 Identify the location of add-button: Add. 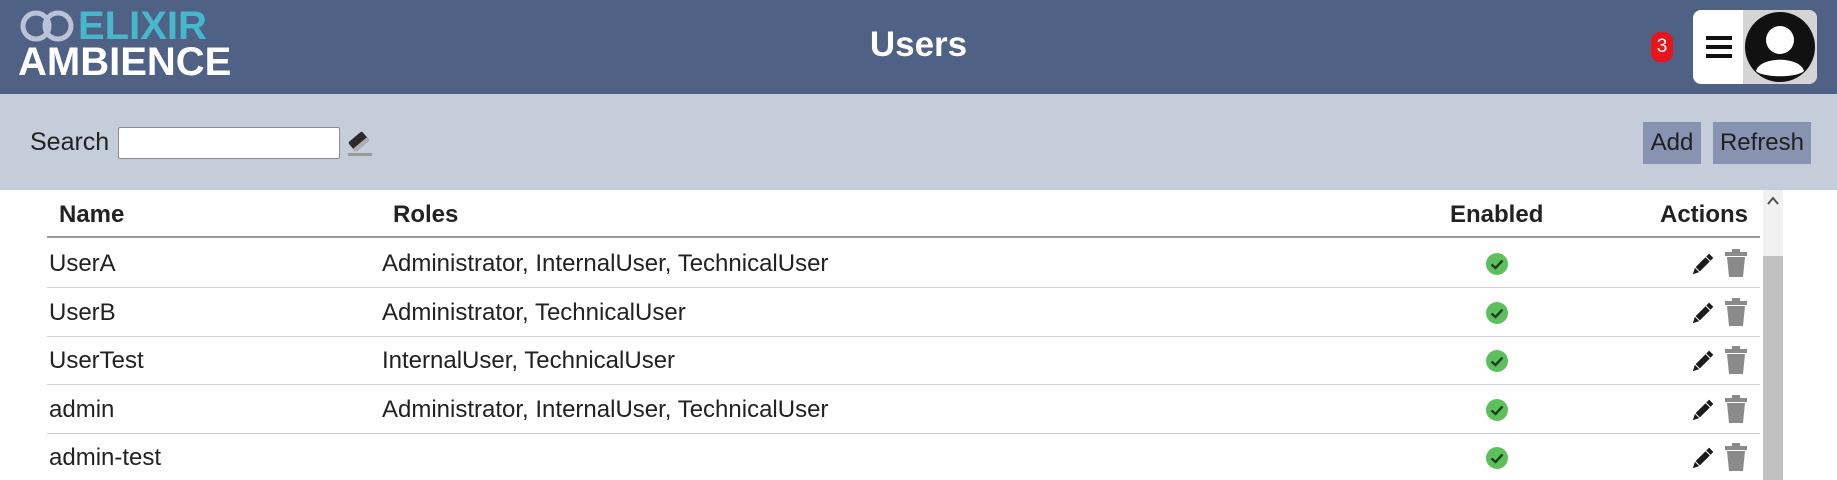
(1672, 143).